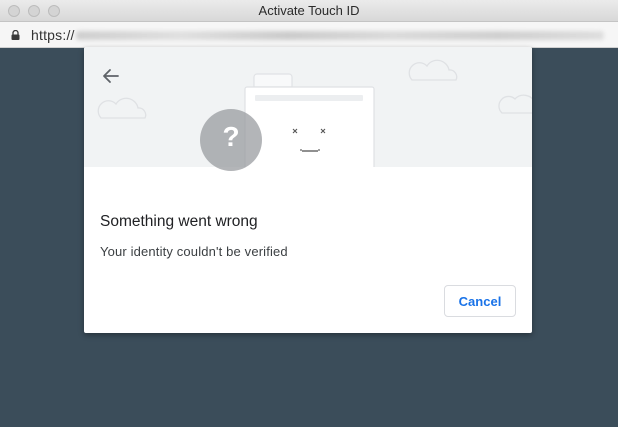  What do you see at coordinates (340, 35) in the screenshot?
I see `redacted-url` at bounding box center [340, 35].